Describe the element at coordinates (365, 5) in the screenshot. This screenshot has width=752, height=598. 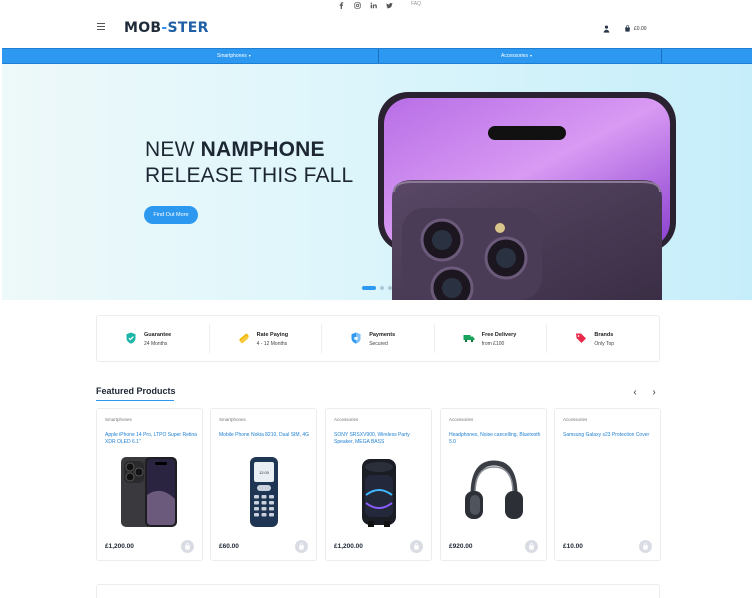
I see `social-links` at that location.